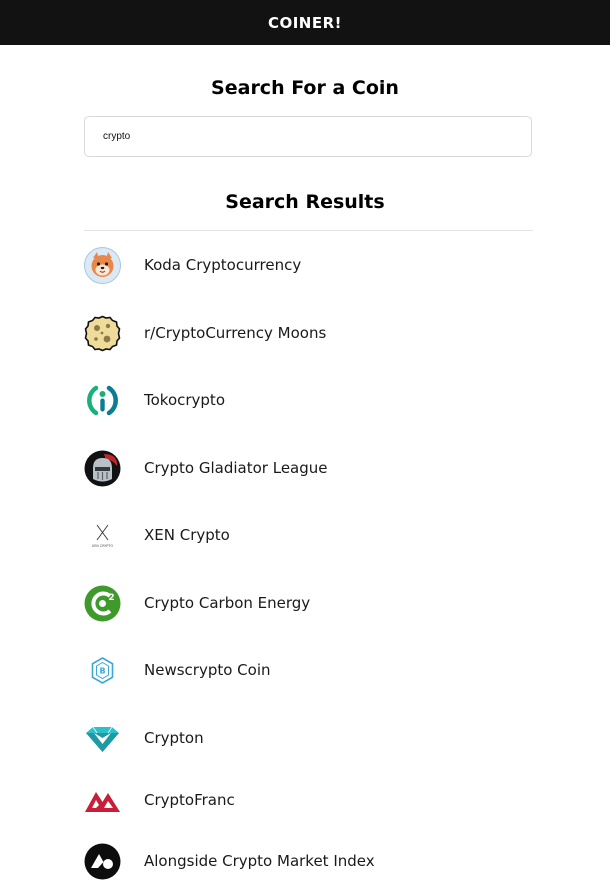  What do you see at coordinates (308, 670) in the screenshot?
I see `result-item: B Newscrypto Coin` at bounding box center [308, 670].